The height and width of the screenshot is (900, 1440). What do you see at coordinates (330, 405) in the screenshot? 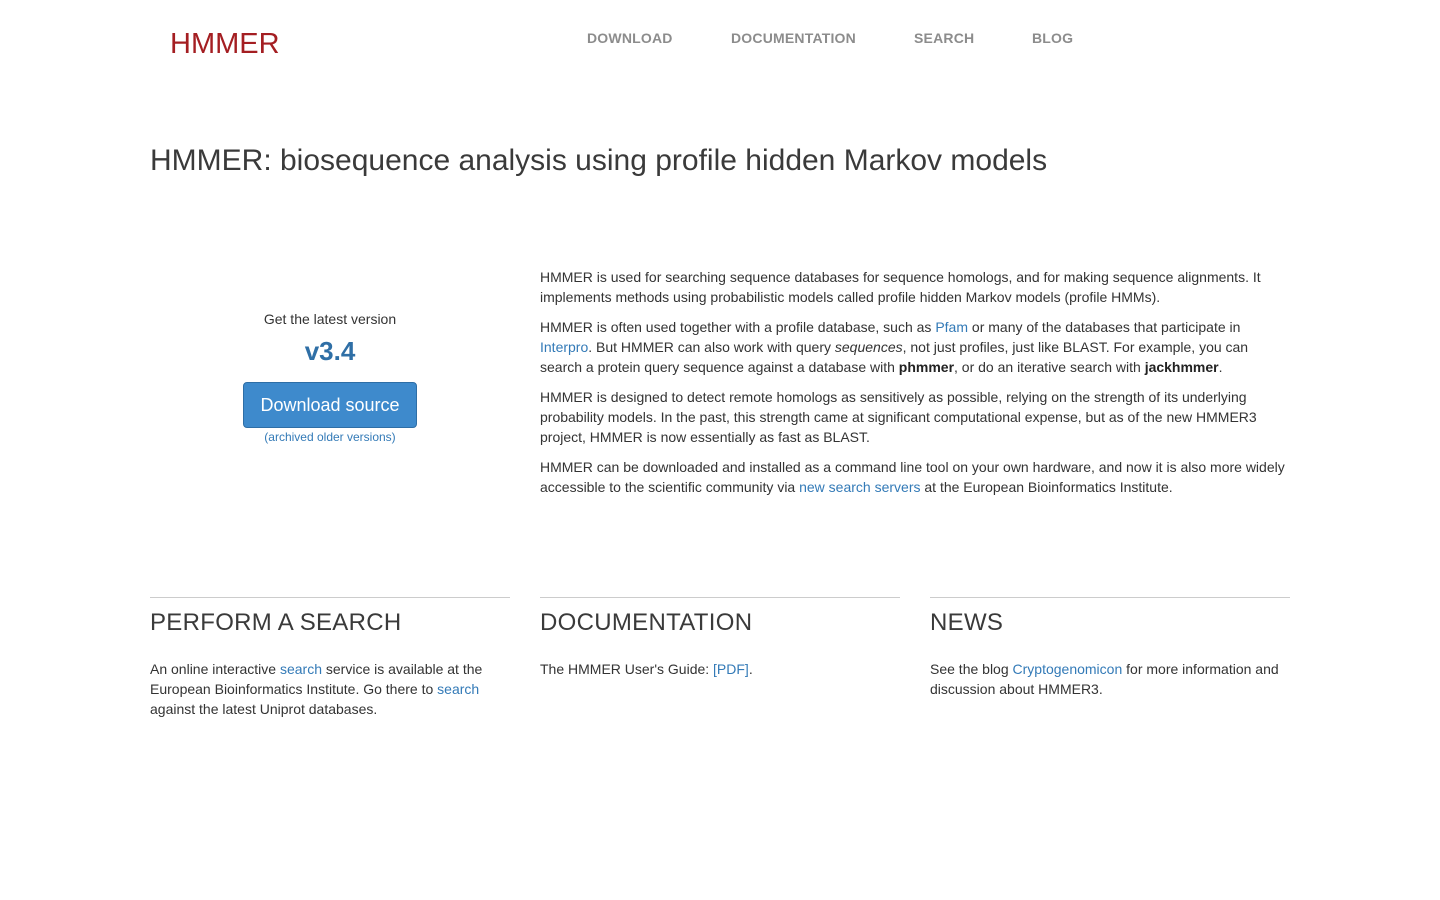
I see `download-source-button: Download source` at bounding box center [330, 405].